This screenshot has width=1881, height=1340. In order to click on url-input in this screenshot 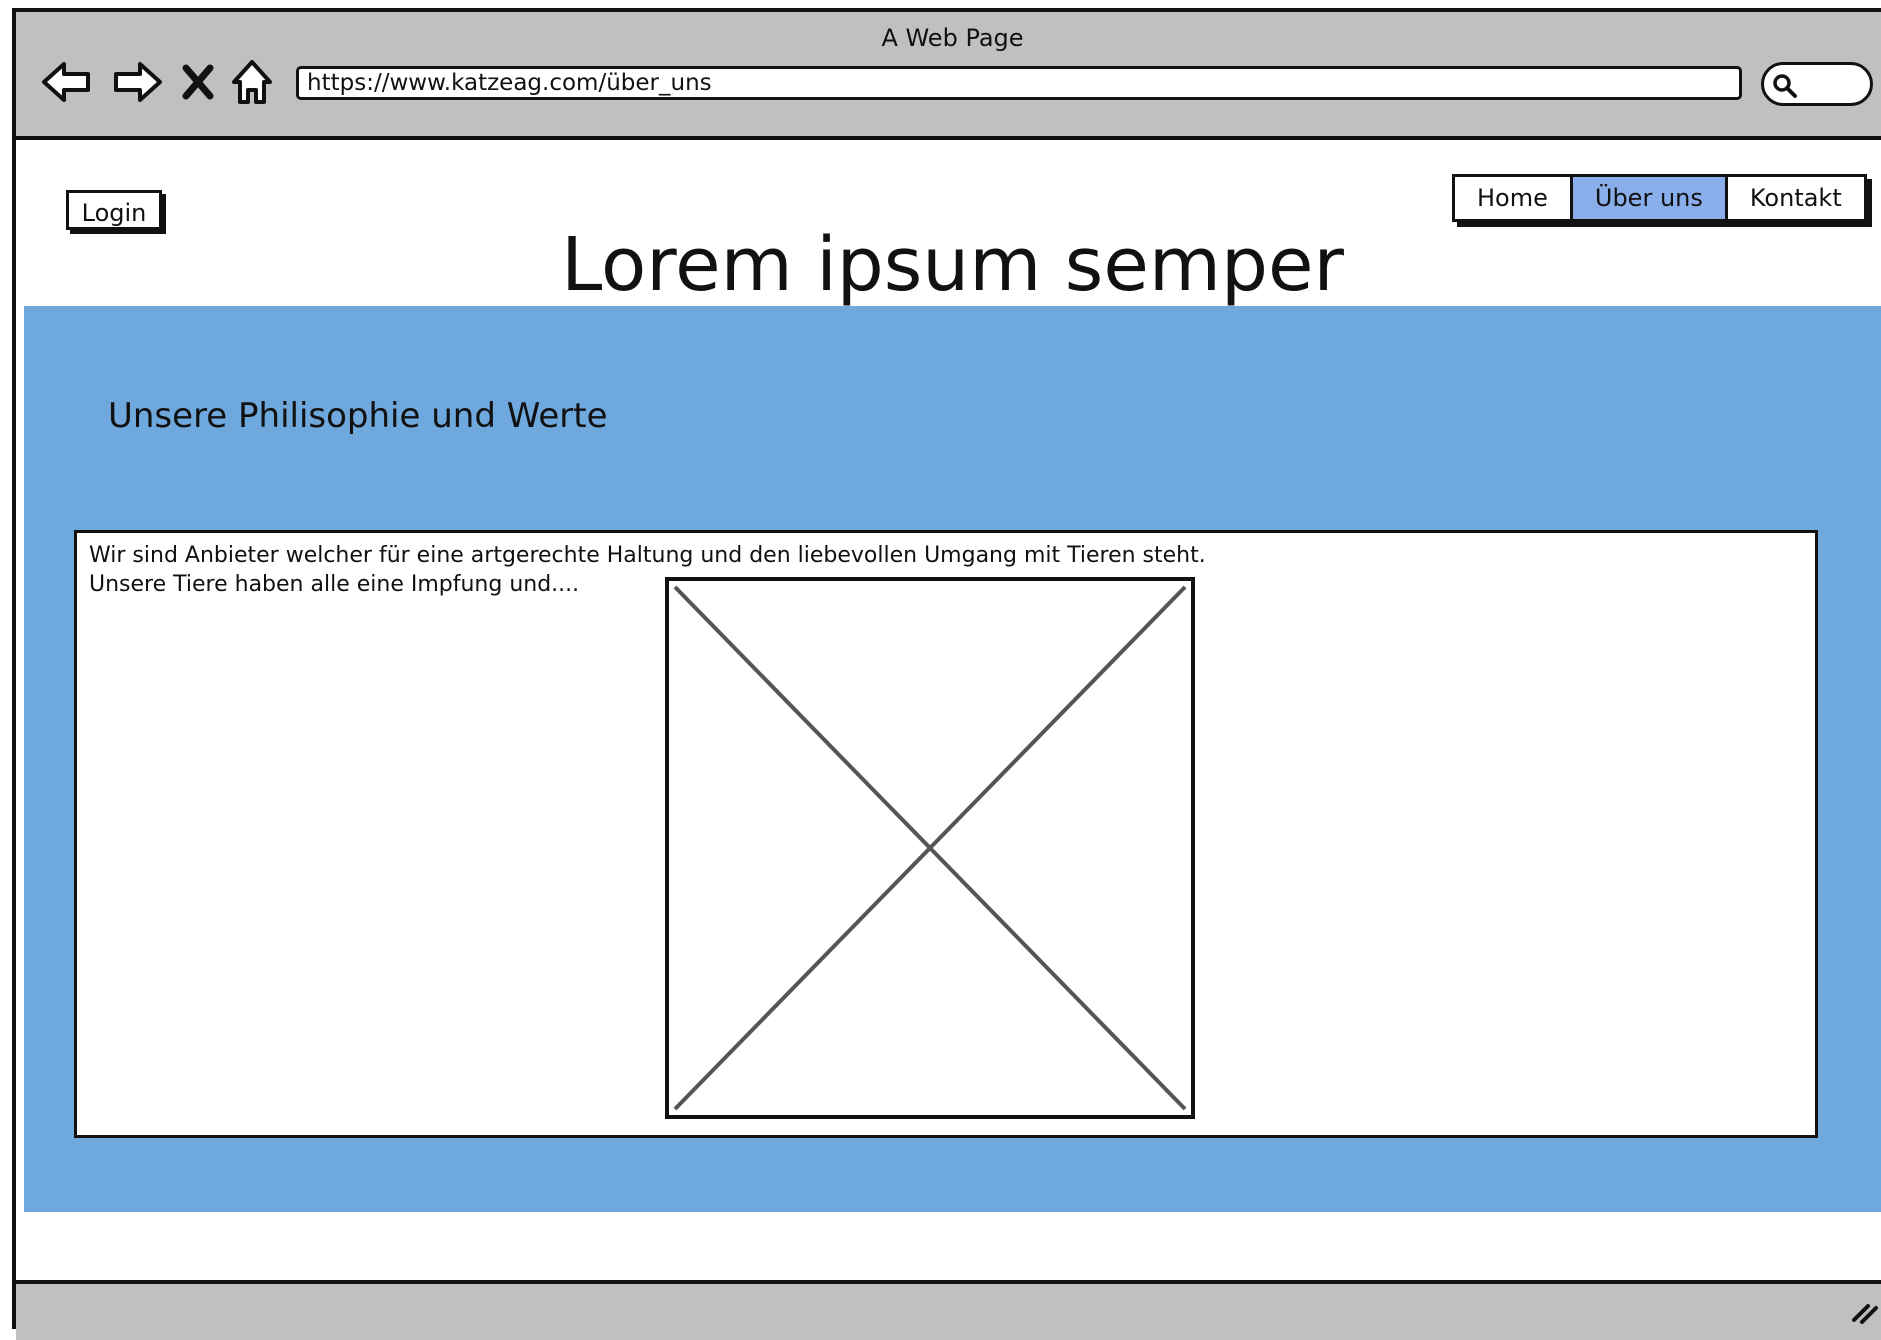, I will do `click(1019, 83)`.